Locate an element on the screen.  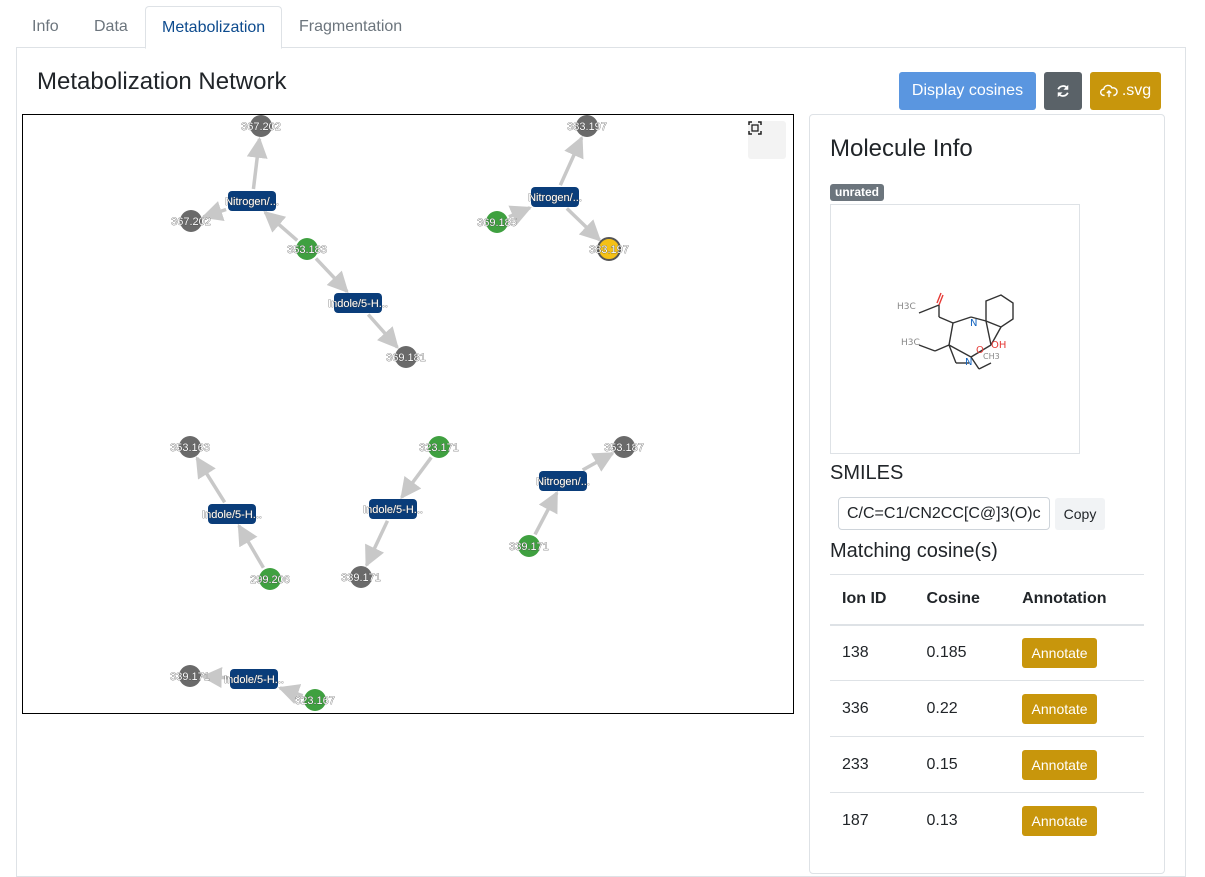
node-label: 369.181 is located at coordinates (406, 358).